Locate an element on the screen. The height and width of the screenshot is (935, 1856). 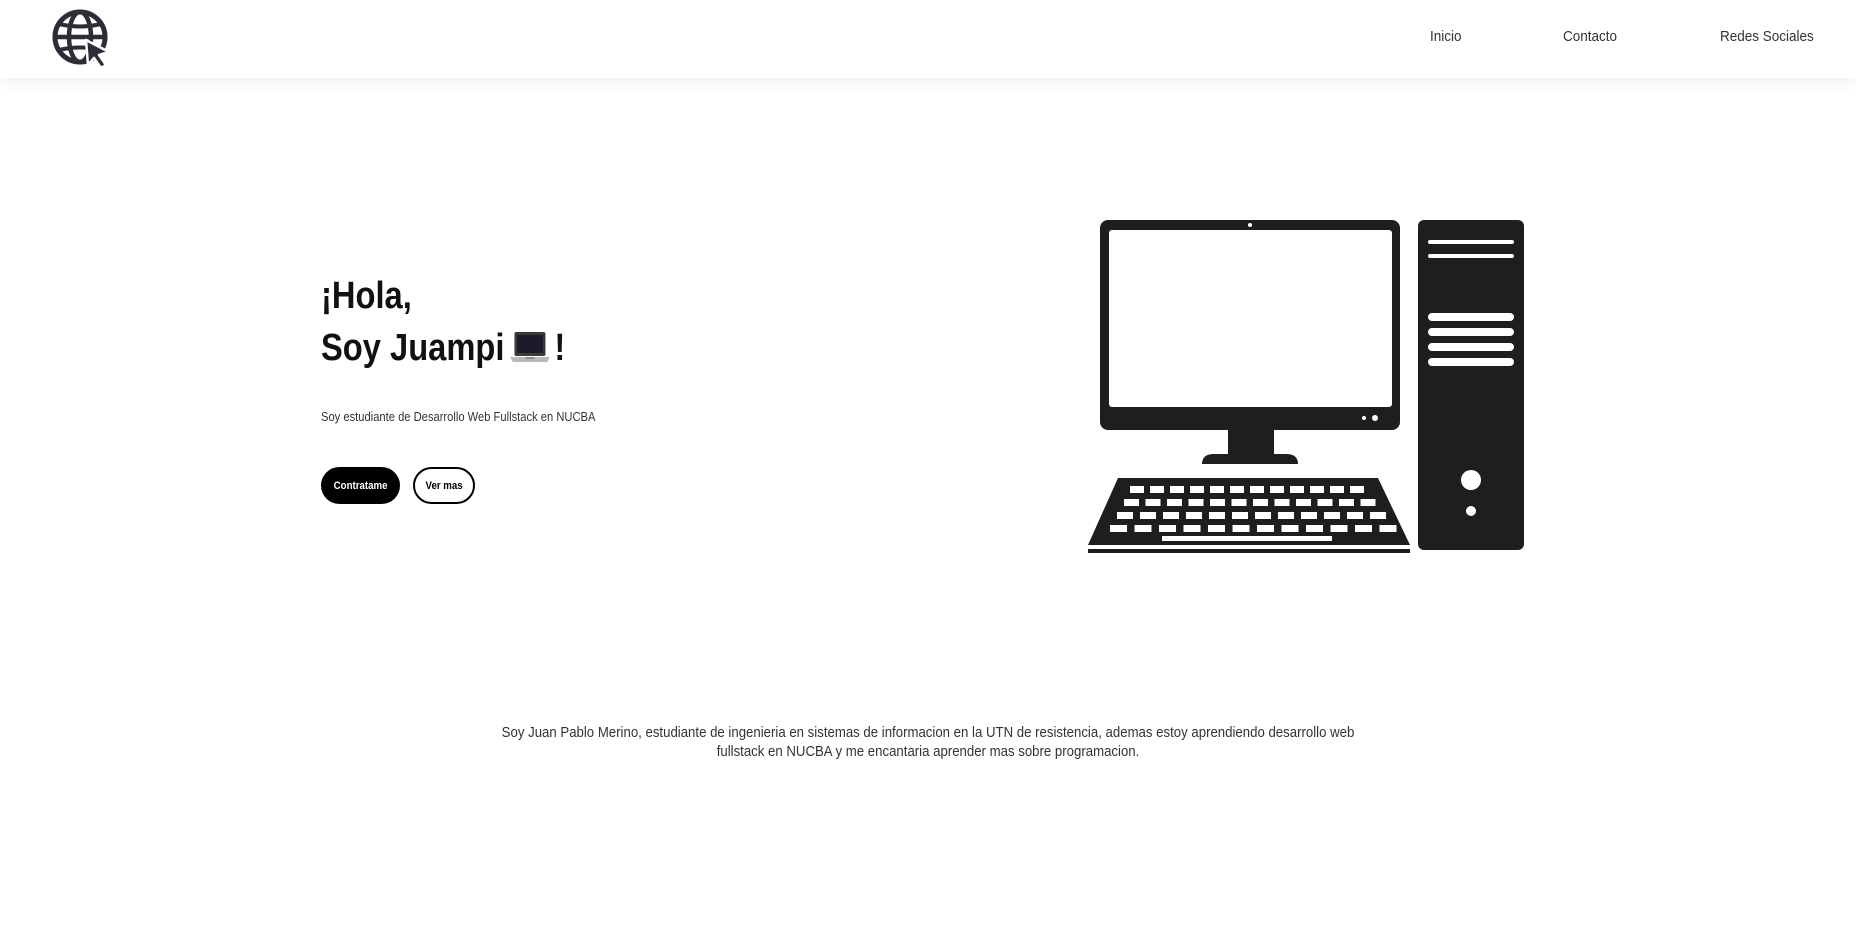
contratame-button: Contratame is located at coordinates (360, 485).